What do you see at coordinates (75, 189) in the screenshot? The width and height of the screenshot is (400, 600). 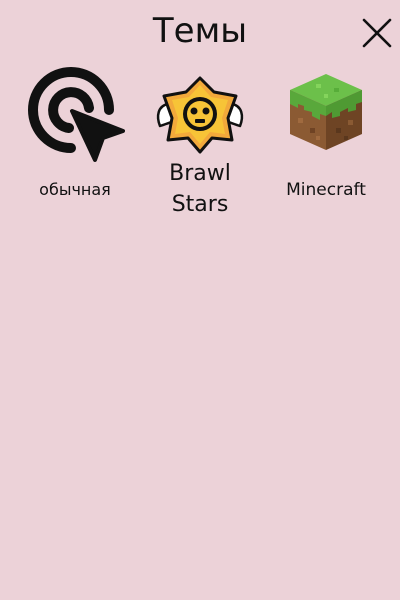 I see `theme-label: обычная` at bounding box center [75, 189].